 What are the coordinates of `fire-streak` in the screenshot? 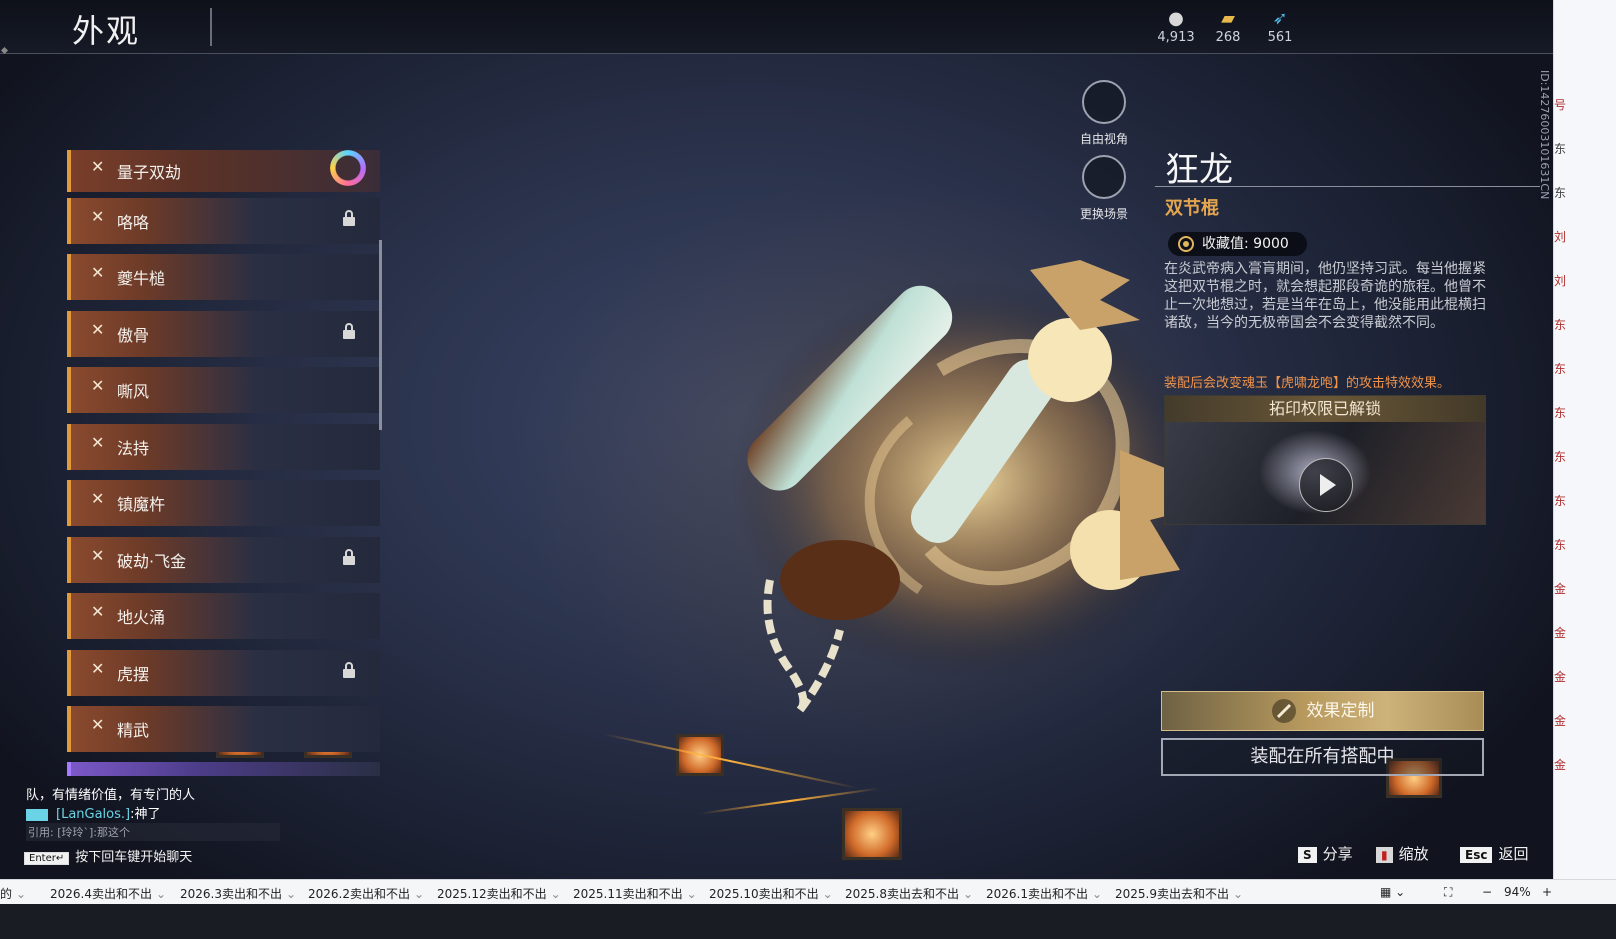 It's located at (730, 761).